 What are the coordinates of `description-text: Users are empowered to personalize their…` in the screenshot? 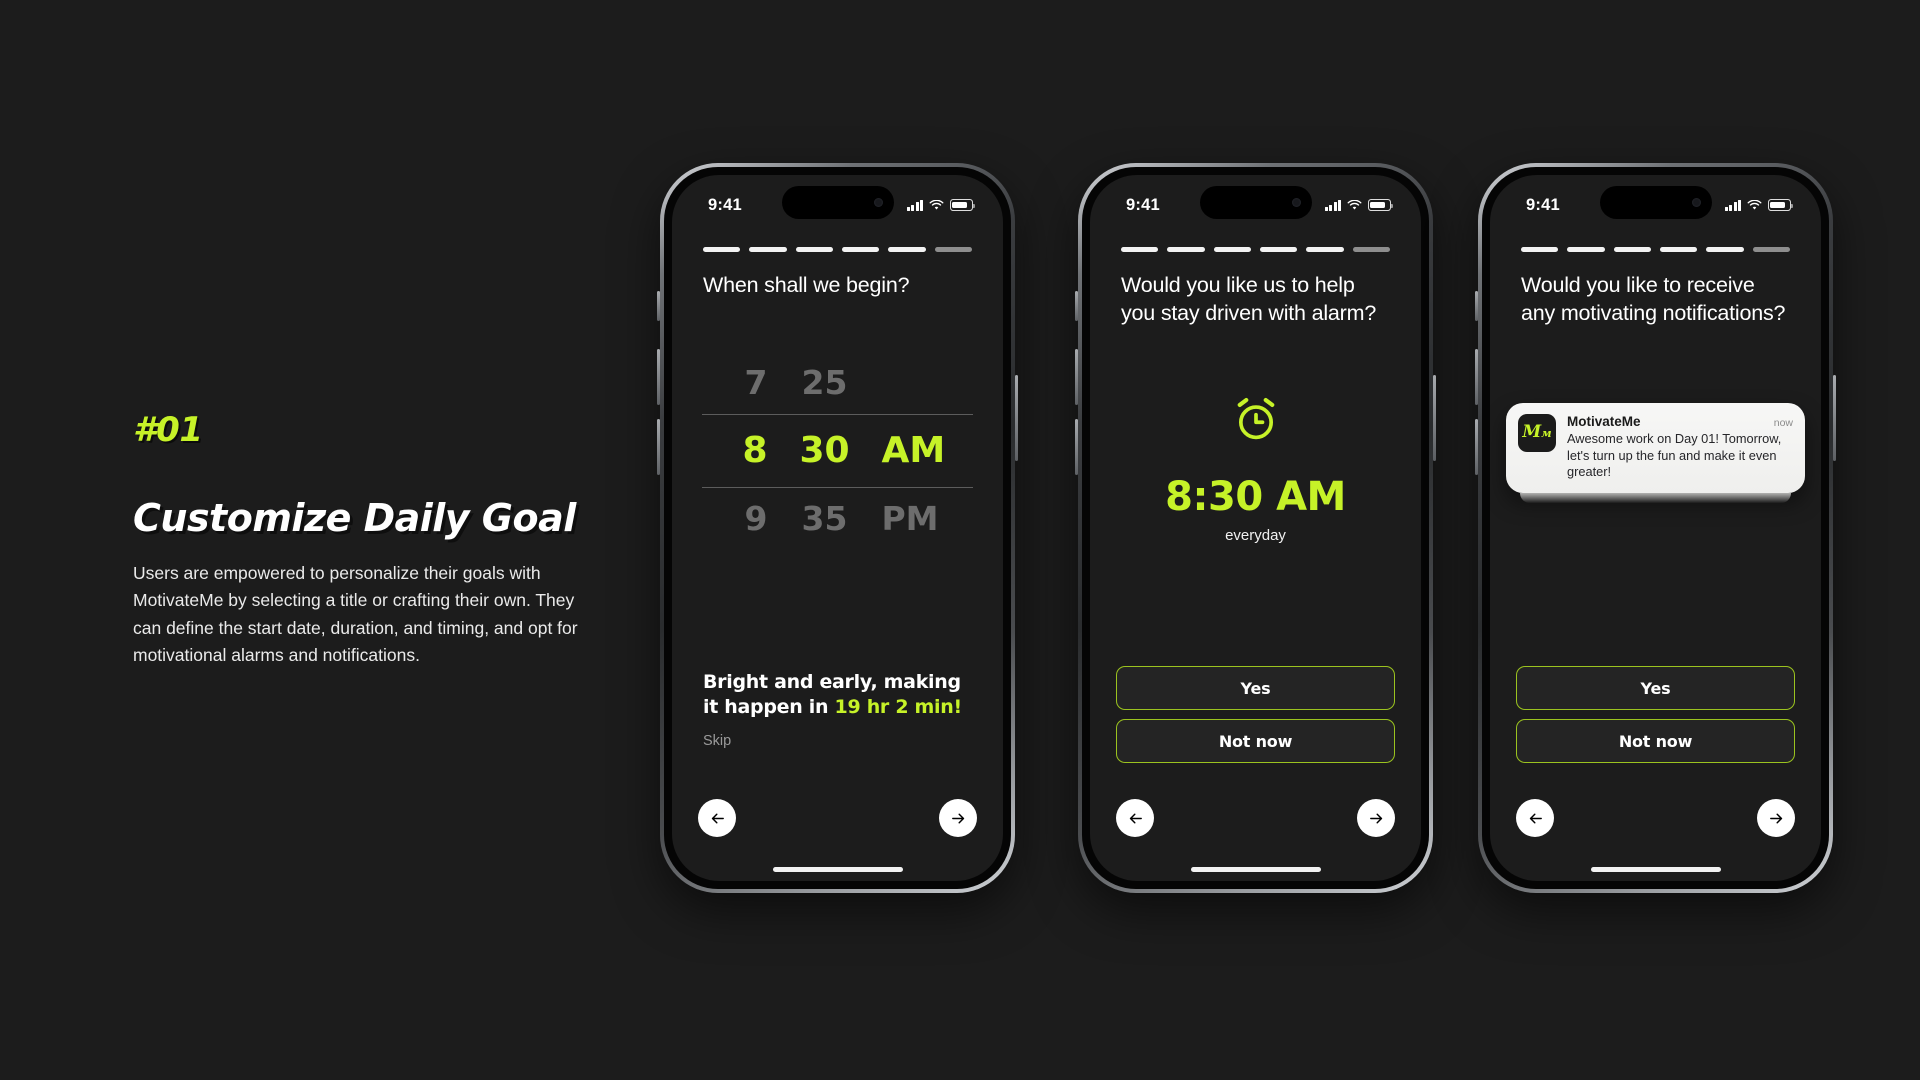 It's located at (355, 614).